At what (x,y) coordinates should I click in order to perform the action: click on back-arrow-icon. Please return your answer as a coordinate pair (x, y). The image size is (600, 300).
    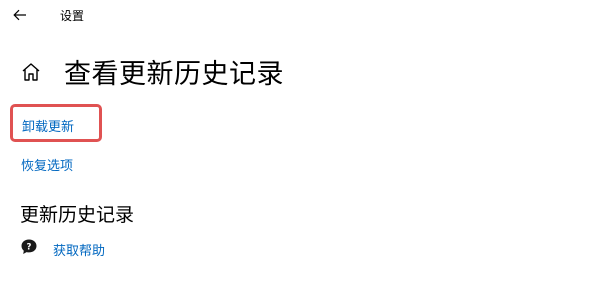
    Looking at the image, I should click on (19, 15).